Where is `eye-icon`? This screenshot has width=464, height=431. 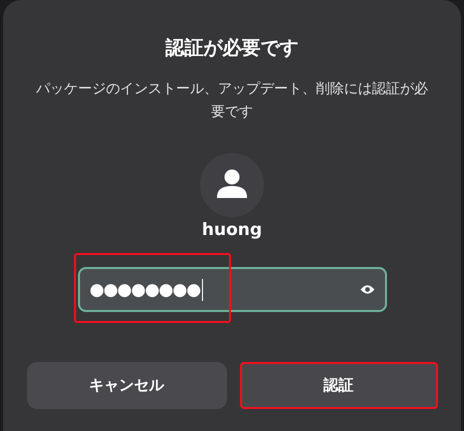 eye-icon is located at coordinates (367, 289).